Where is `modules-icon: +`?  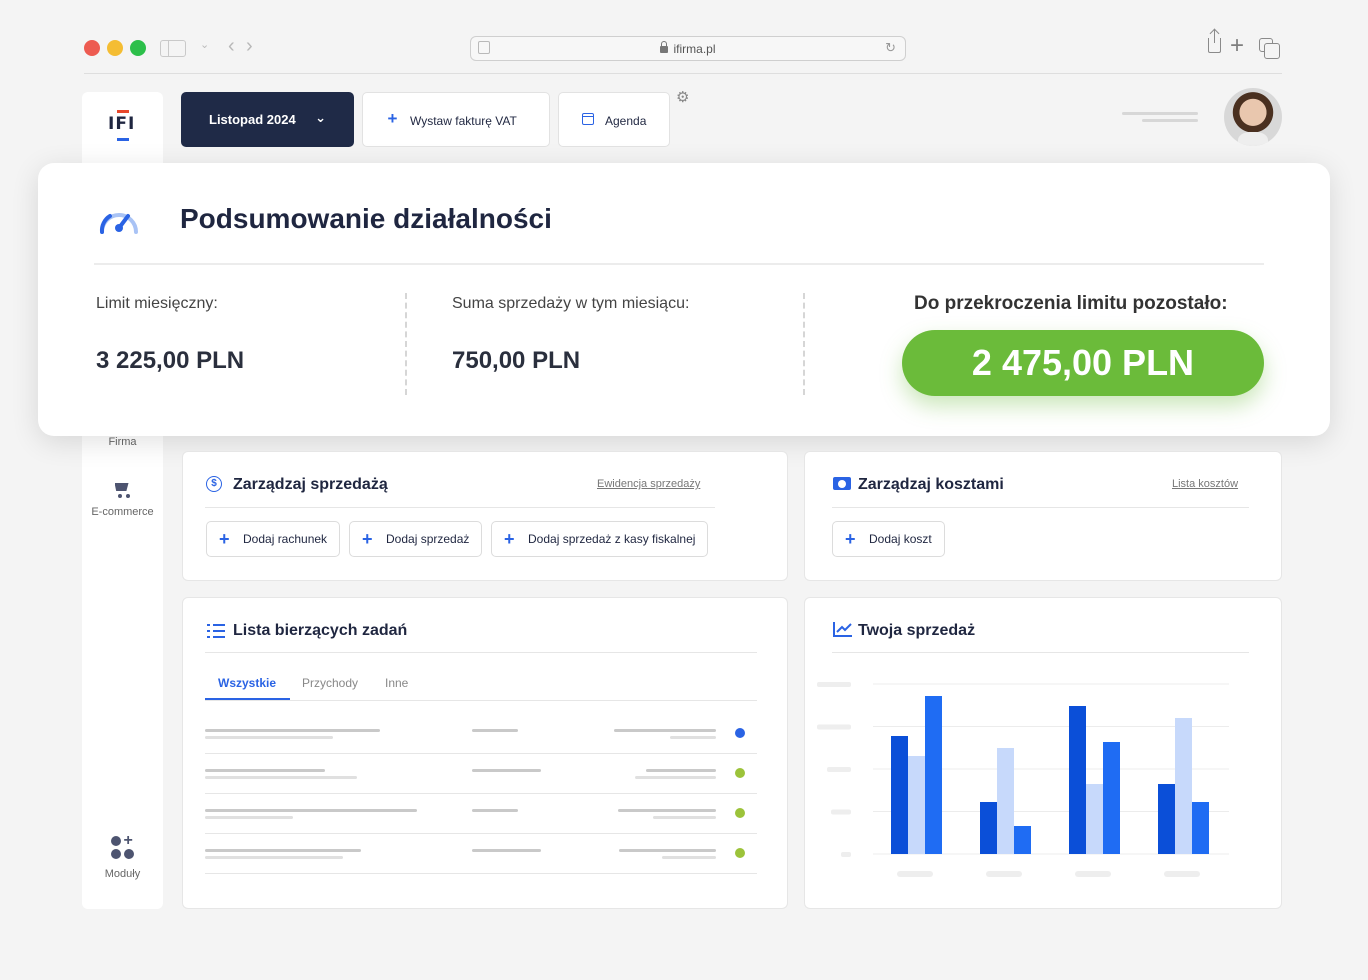 modules-icon: + is located at coordinates (122, 846).